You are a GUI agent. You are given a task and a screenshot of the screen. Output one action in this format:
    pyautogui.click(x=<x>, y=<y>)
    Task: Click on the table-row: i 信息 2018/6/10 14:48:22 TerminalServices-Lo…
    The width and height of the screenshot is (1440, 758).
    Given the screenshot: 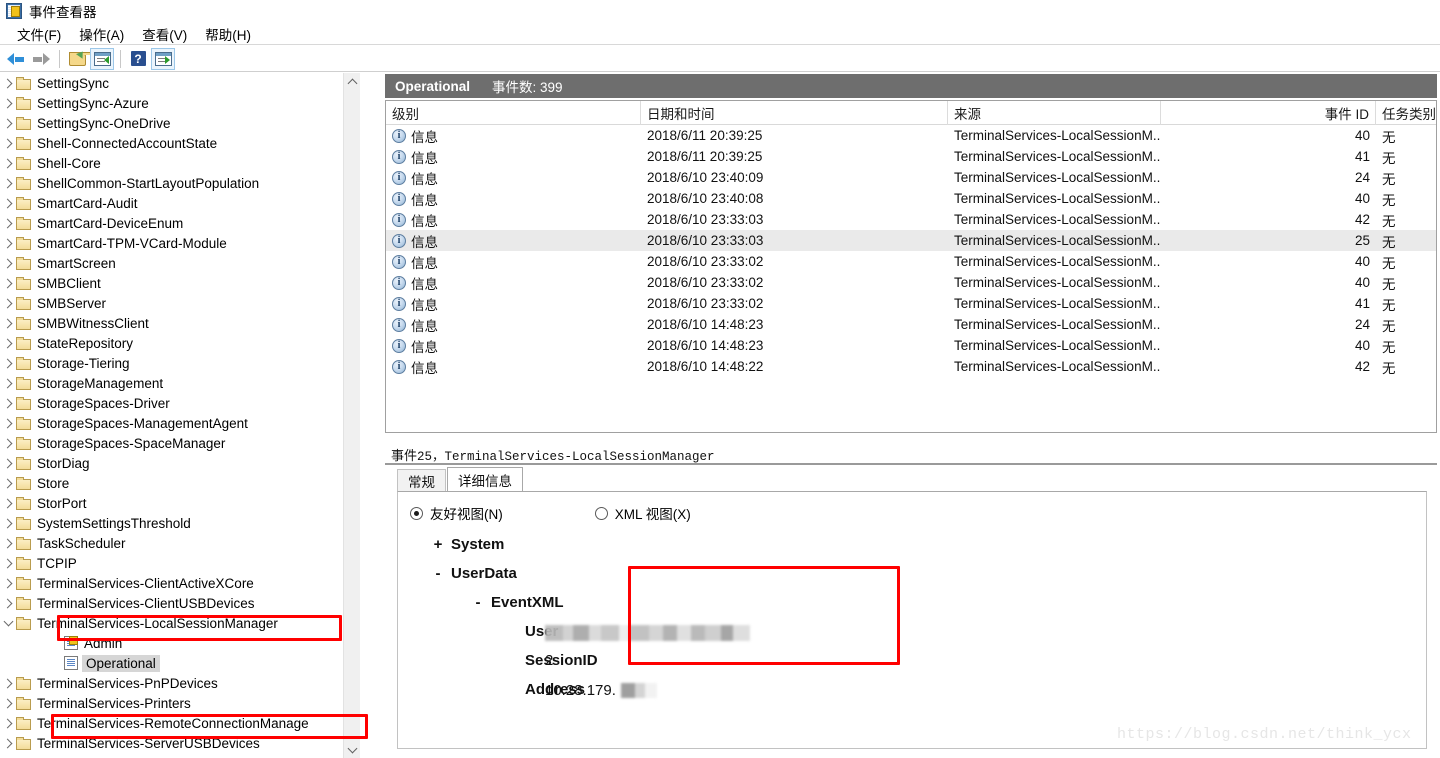 What is the action you would take?
    pyautogui.click(x=911, y=366)
    